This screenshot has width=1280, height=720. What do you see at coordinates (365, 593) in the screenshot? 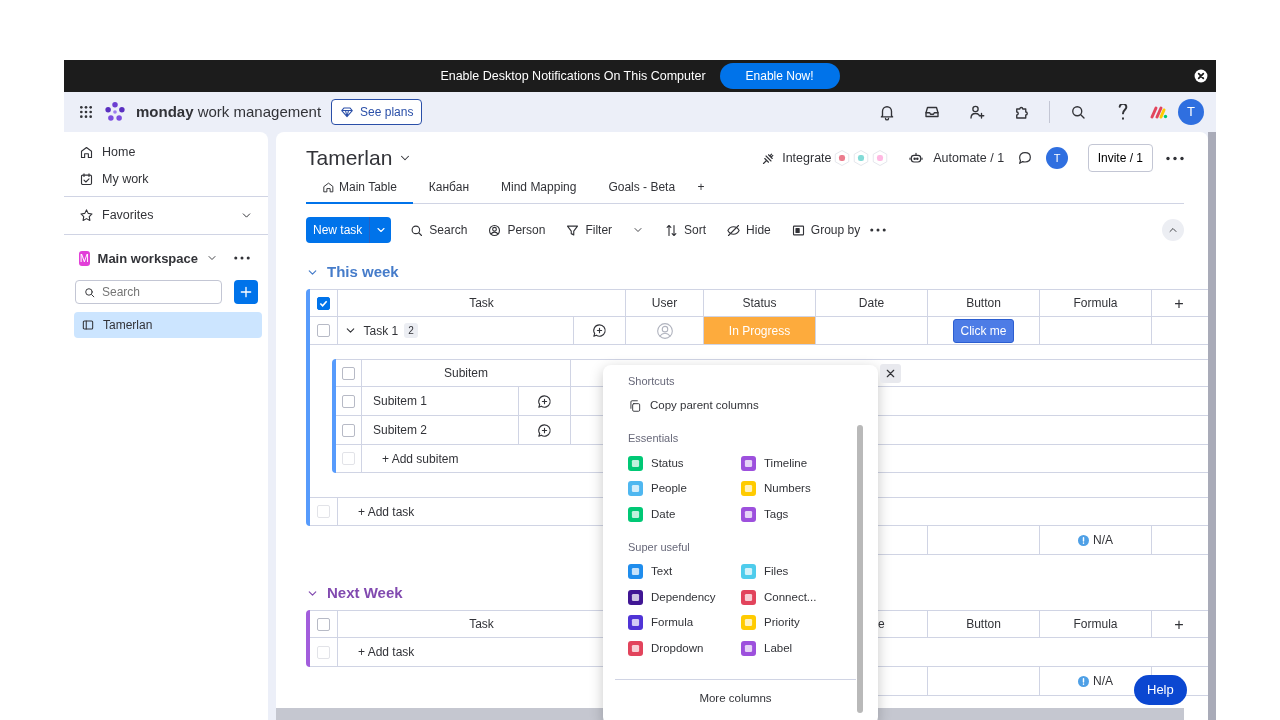
I see `group-title: Next Week` at bounding box center [365, 593].